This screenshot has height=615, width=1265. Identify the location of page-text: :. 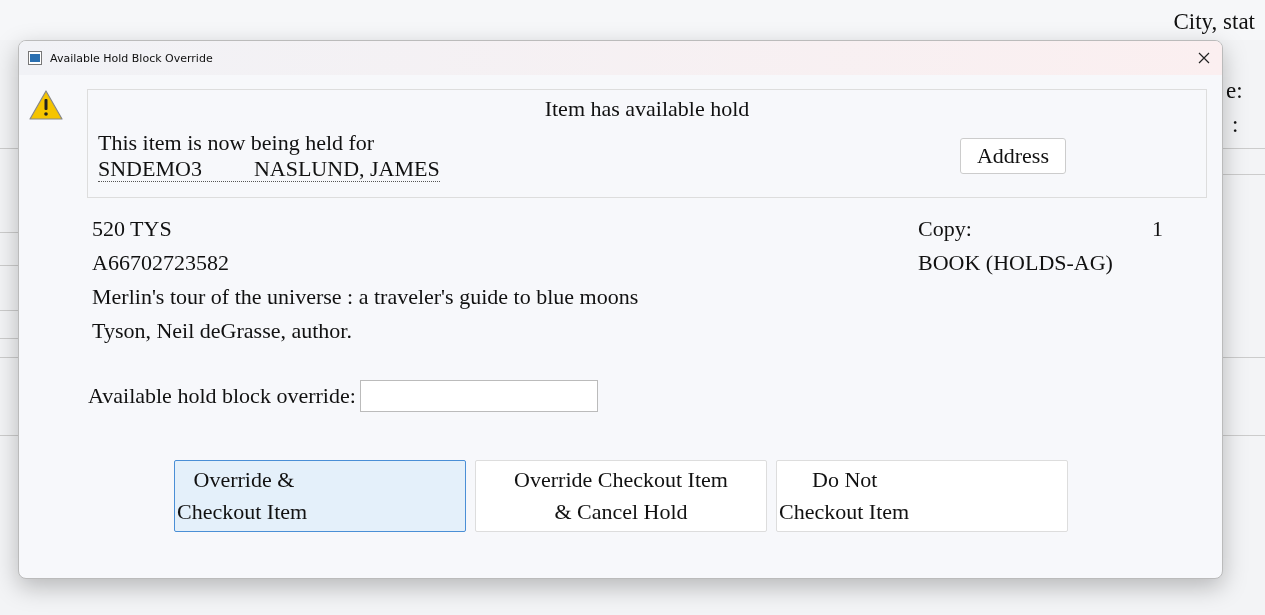
(1235, 125).